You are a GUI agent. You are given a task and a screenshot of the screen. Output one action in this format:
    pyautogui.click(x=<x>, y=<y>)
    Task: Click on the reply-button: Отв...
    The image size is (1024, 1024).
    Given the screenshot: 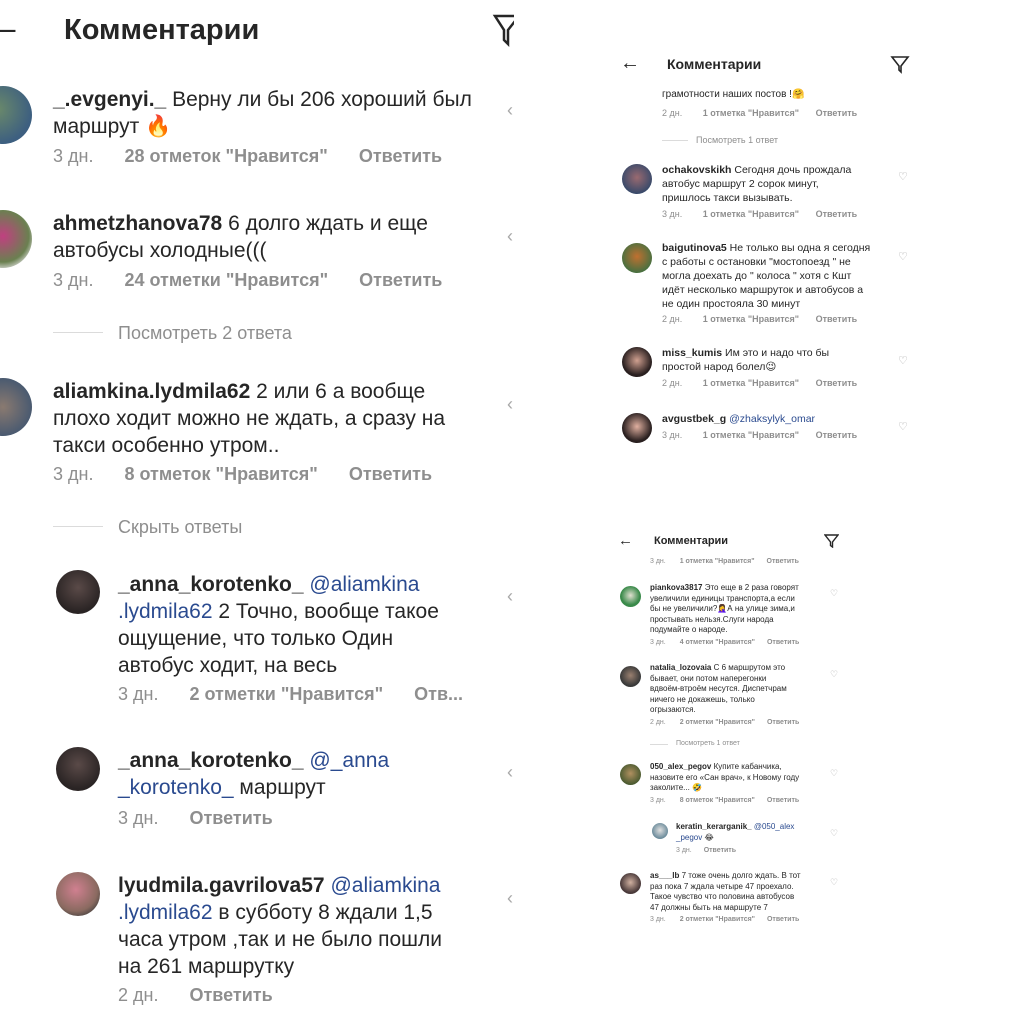 What is the action you would take?
    pyautogui.click(x=438, y=694)
    